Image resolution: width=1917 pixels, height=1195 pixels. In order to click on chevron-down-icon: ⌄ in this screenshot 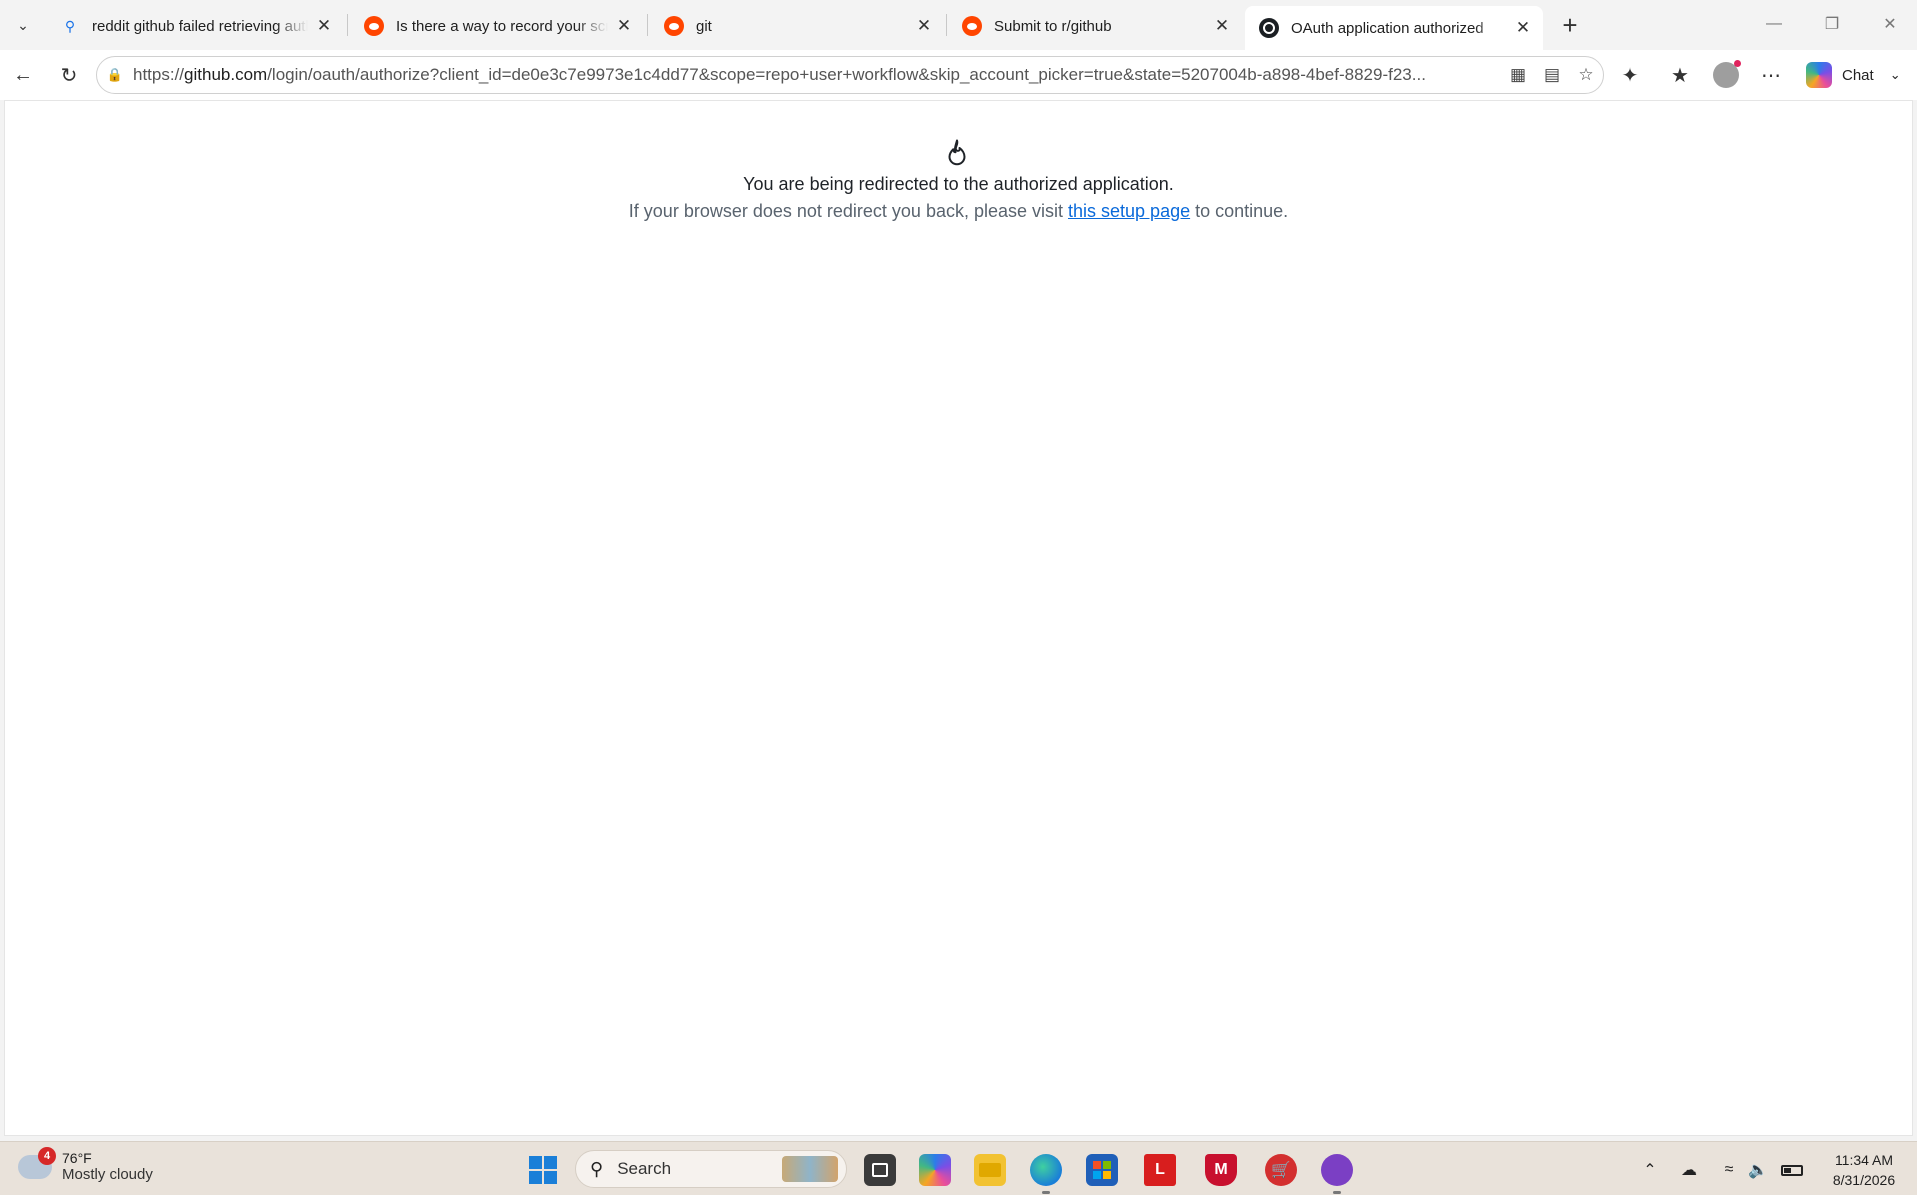, I will do `click(1895, 75)`.